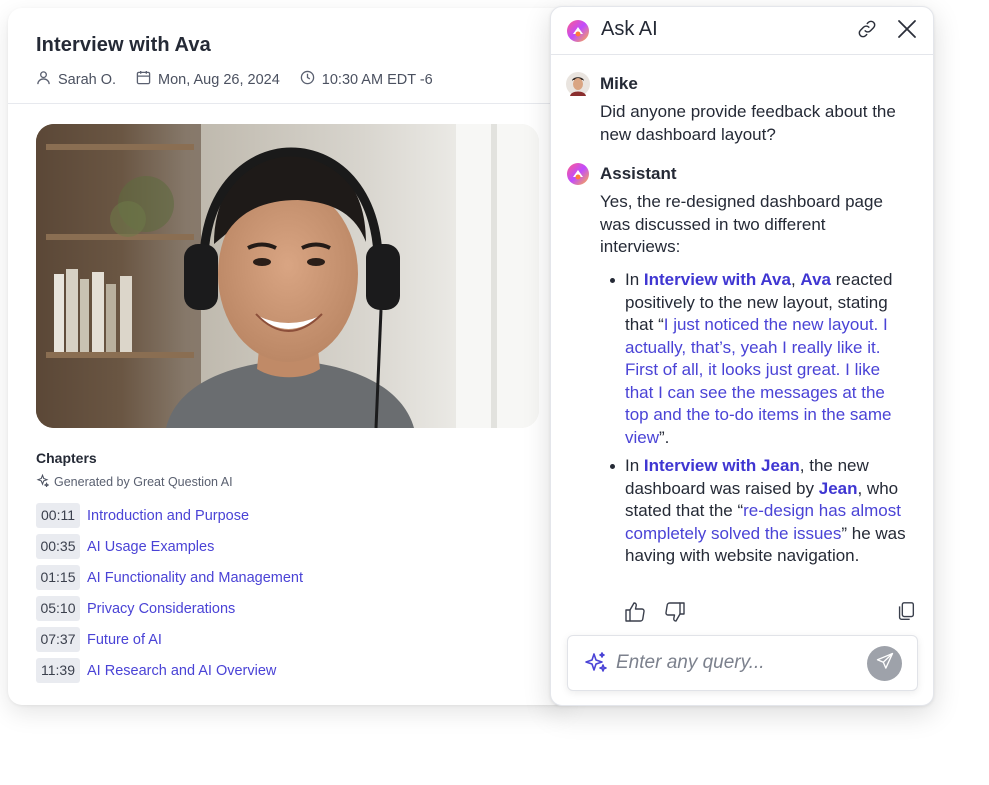 The width and height of the screenshot is (989, 785). I want to click on chapter-timestamp: 00:35, so click(58, 546).